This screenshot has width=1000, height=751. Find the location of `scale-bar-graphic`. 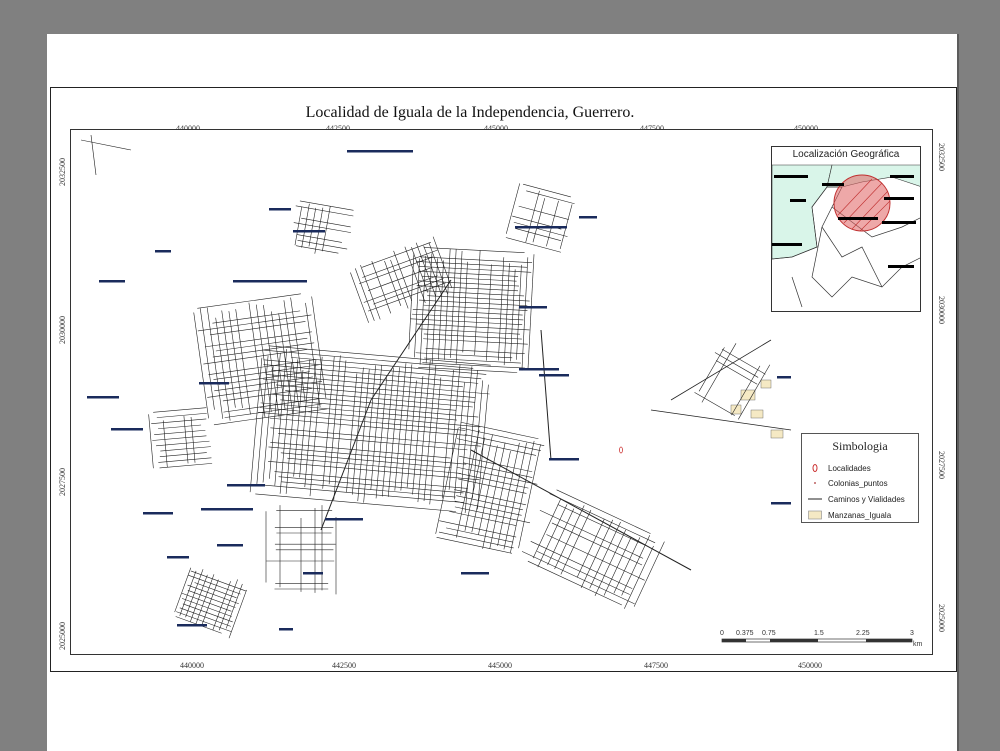

scale-bar-graphic is located at coordinates (817, 640).